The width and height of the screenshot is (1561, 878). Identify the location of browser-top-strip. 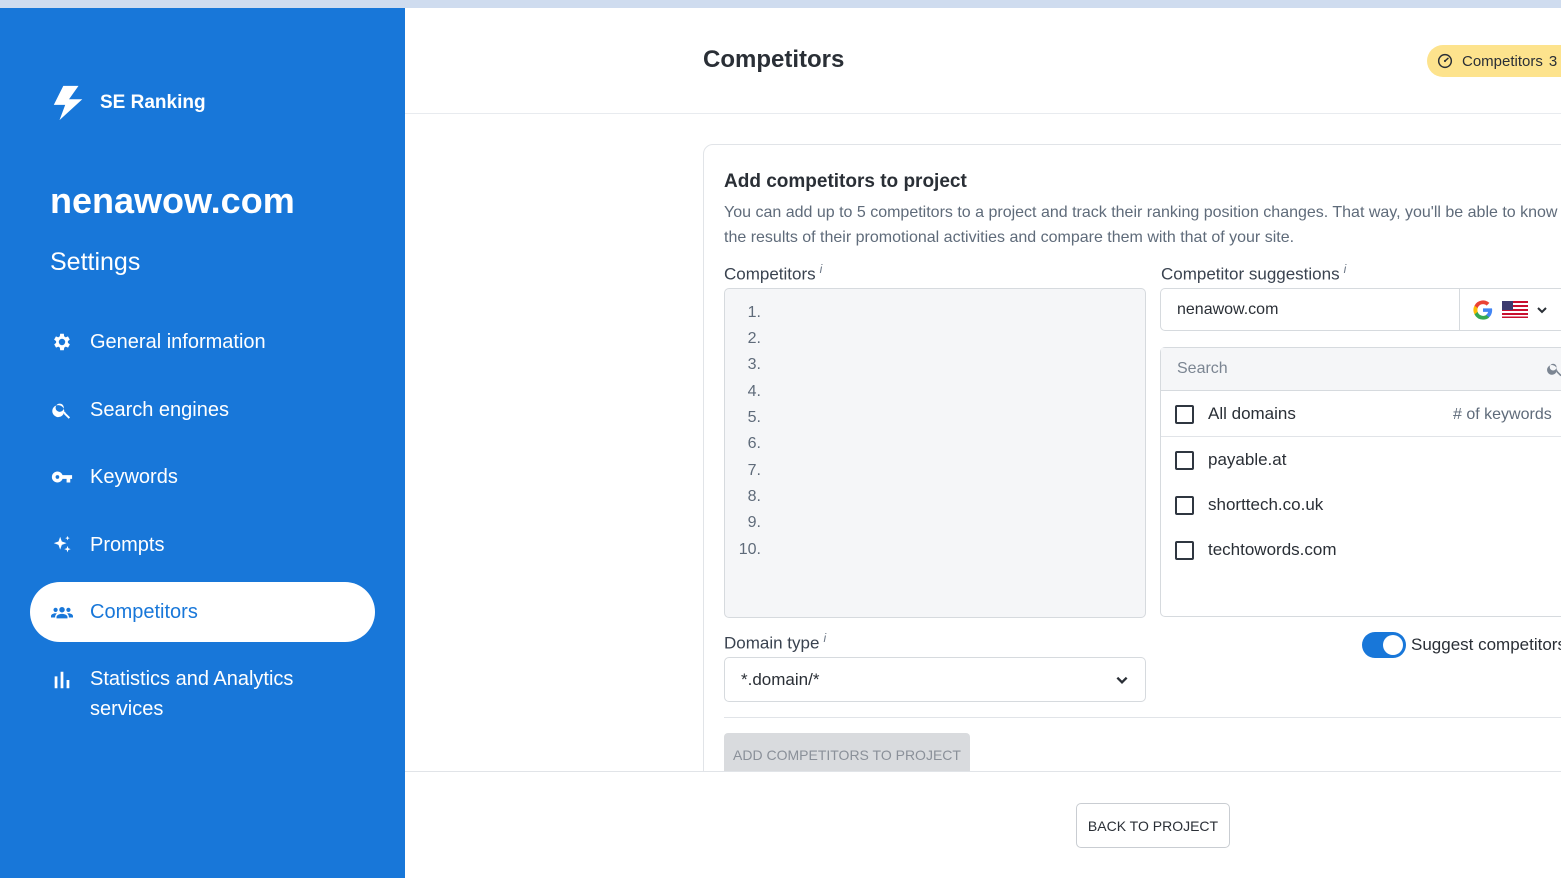
(780, 4).